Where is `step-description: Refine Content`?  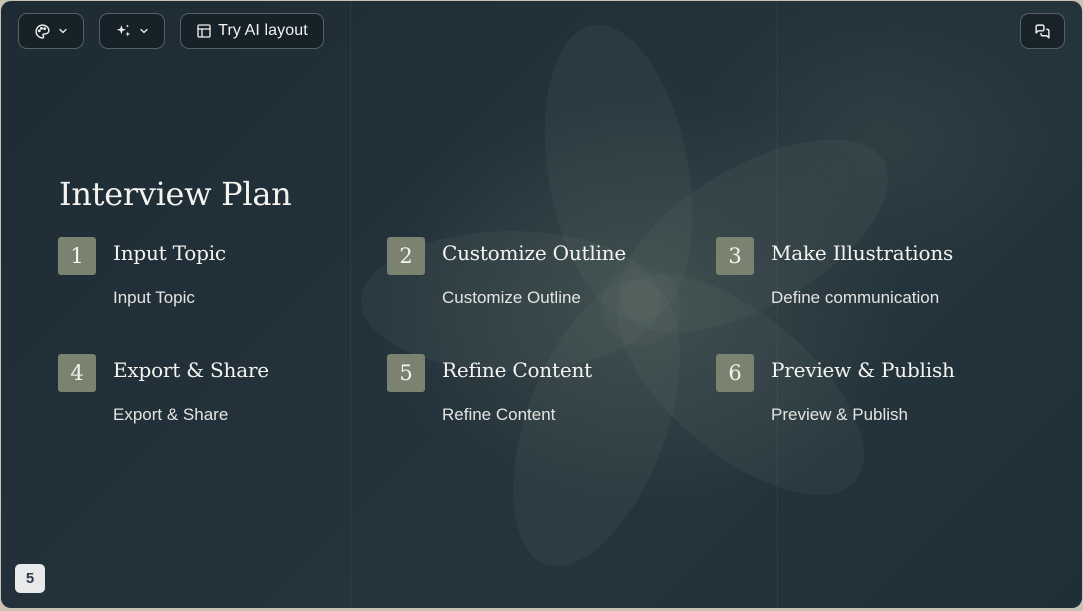
step-description: Refine Content is located at coordinates (499, 414).